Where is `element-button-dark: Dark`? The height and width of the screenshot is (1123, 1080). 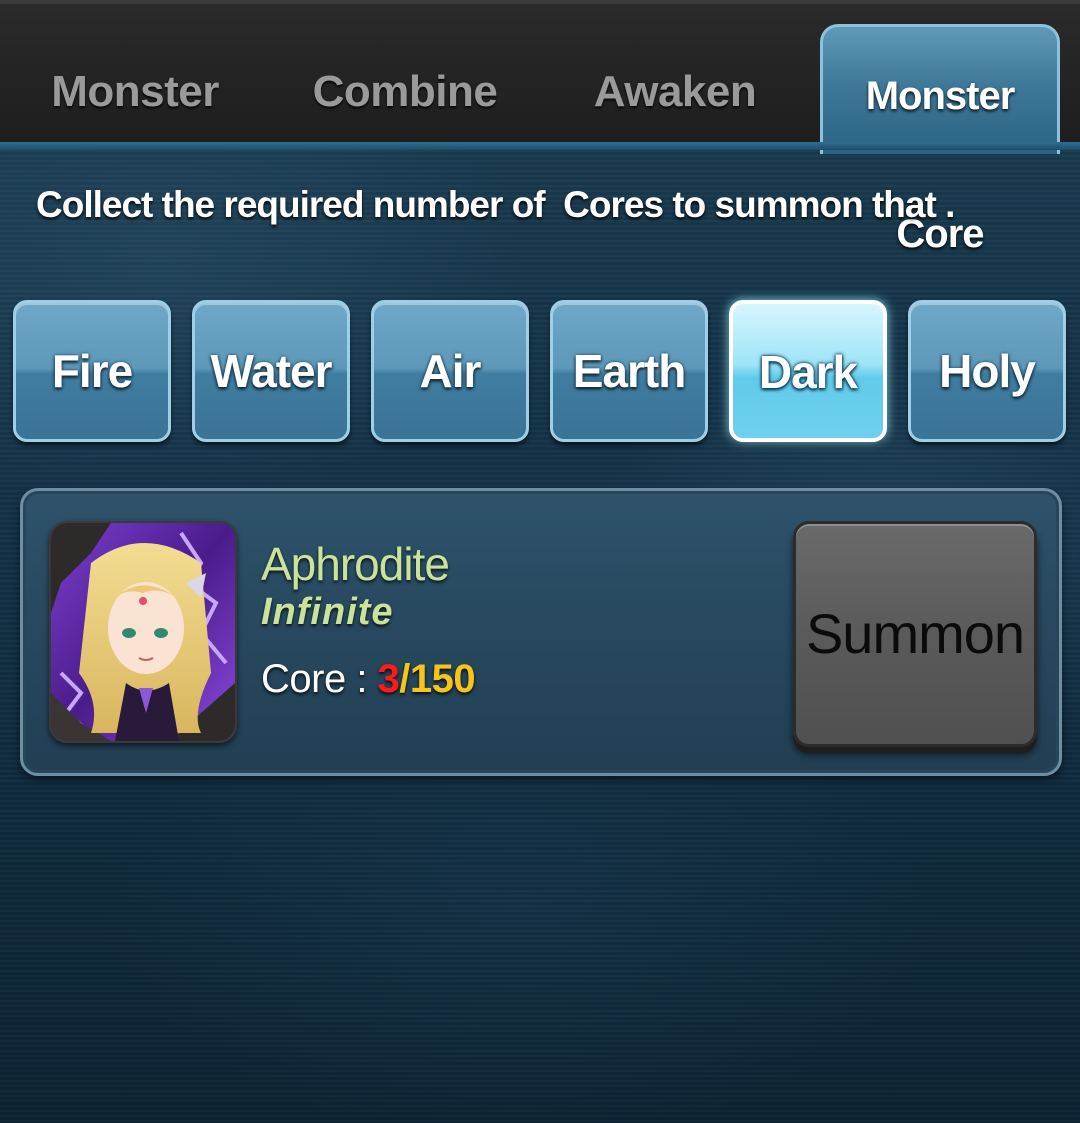 element-button-dark: Dark is located at coordinates (808, 371).